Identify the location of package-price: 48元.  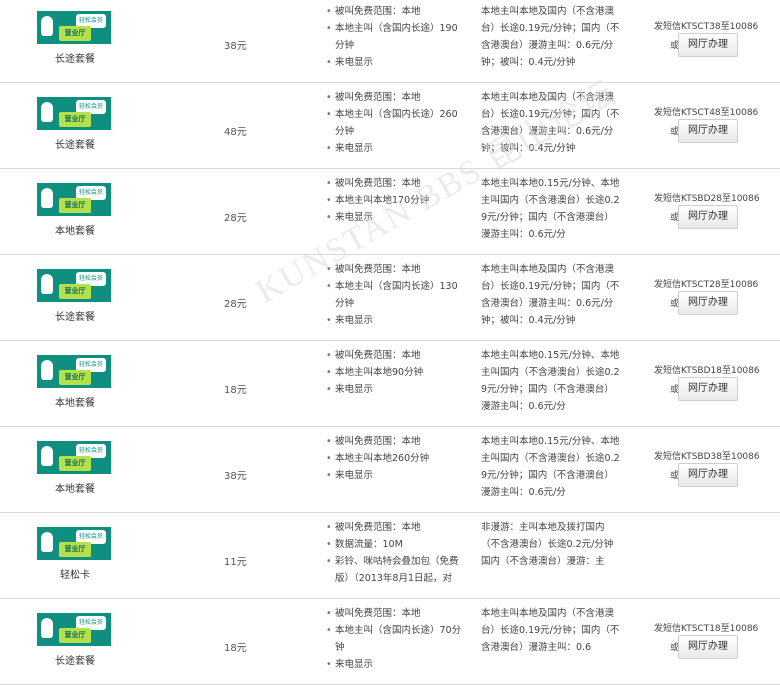
(235, 132).